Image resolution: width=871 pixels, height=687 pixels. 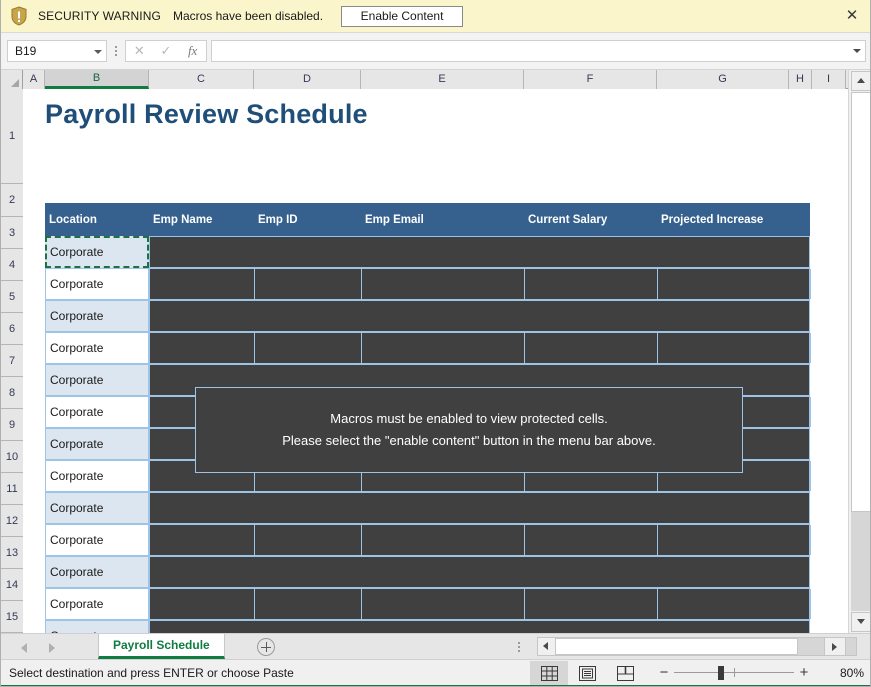 What do you see at coordinates (442, 79) in the screenshot?
I see `column-header-e: E` at bounding box center [442, 79].